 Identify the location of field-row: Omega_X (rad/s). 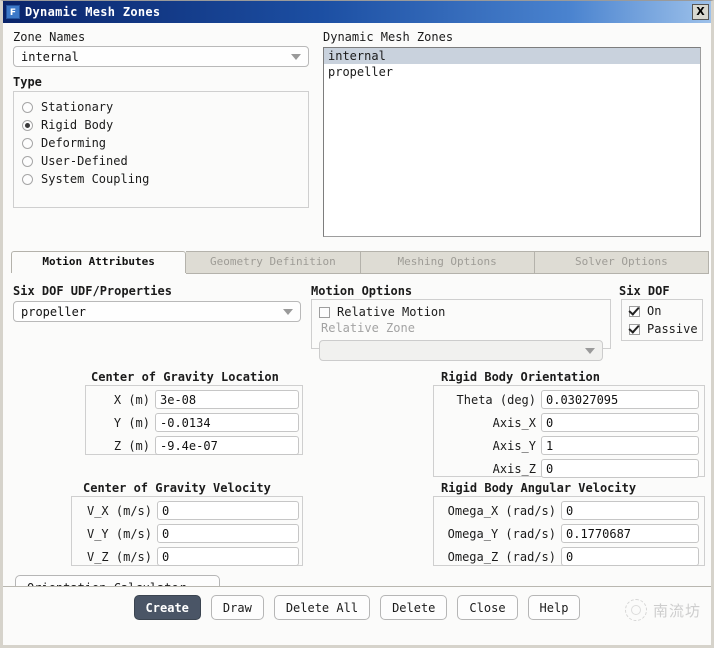
(569, 510).